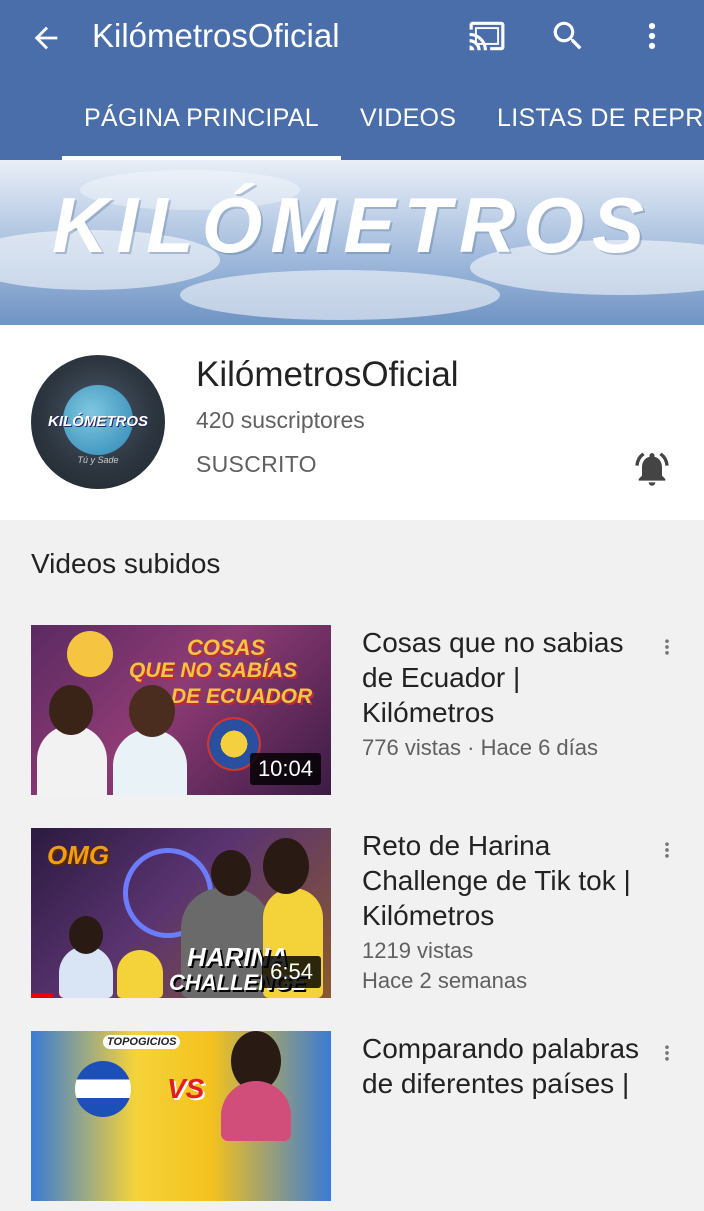 The image size is (704, 1211). I want to click on channel-banner: KILÓMETROS, so click(352, 242).